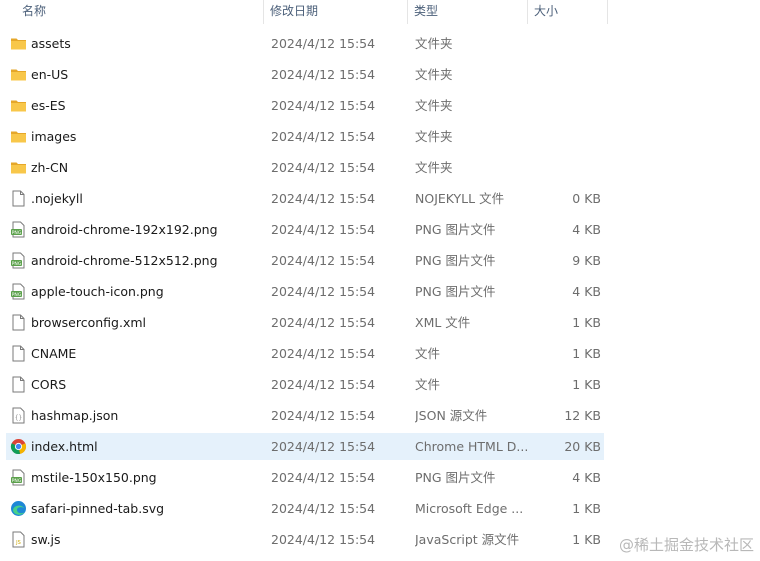 This screenshot has width=760, height=561. What do you see at coordinates (124, 260) in the screenshot?
I see `file-name: android-chrome-512x512.png` at bounding box center [124, 260].